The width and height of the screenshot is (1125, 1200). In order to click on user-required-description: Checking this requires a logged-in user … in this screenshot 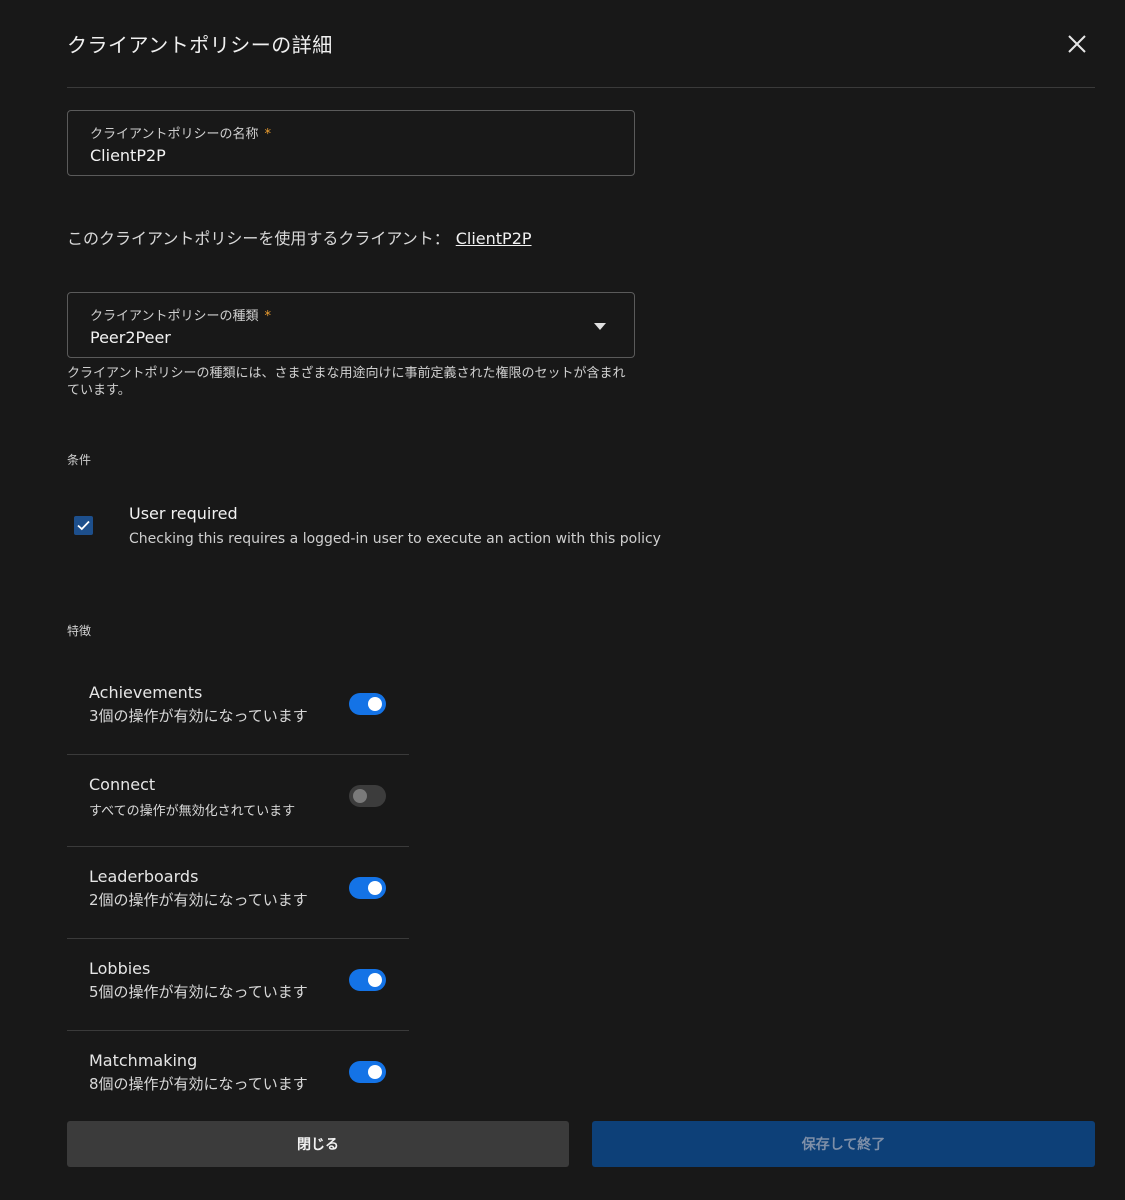, I will do `click(395, 539)`.